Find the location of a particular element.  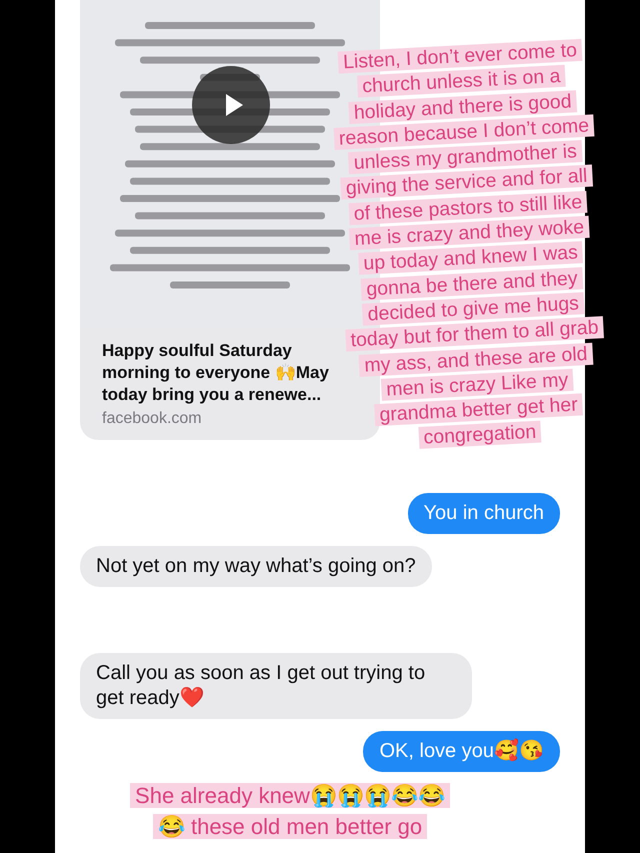

link-domain: facebook.com is located at coordinates (152, 418).